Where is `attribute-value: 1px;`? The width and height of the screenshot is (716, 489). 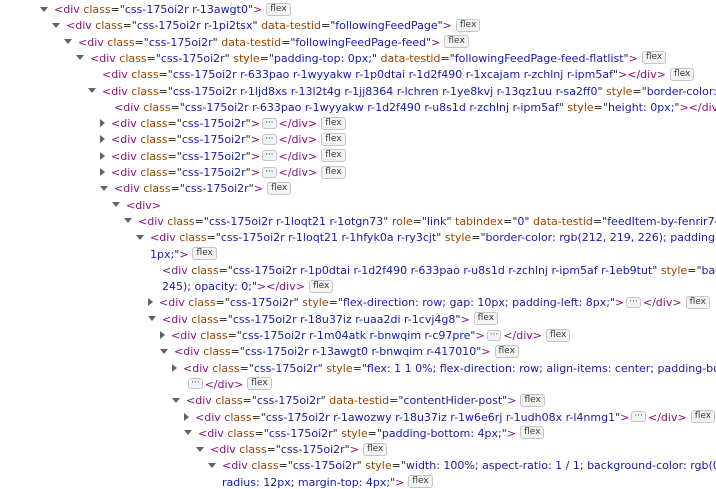 attribute-value: 1px; is located at coordinates (162, 254).